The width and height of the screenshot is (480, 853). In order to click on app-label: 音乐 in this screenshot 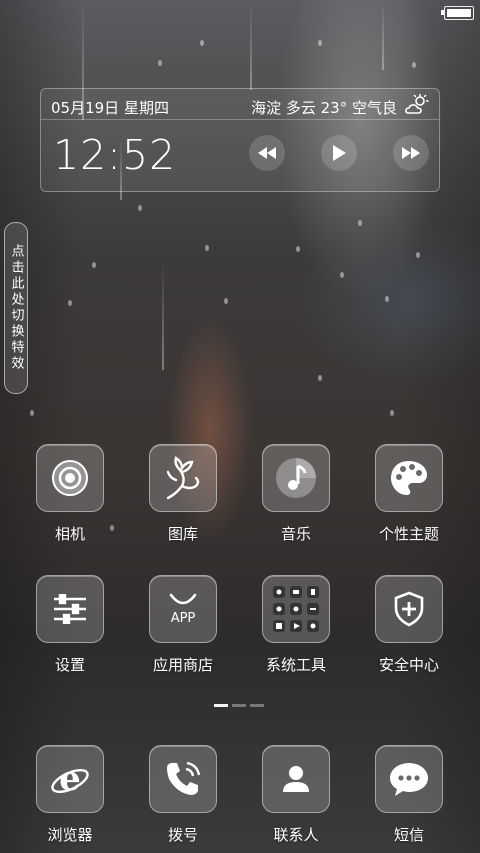, I will do `click(295, 534)`.